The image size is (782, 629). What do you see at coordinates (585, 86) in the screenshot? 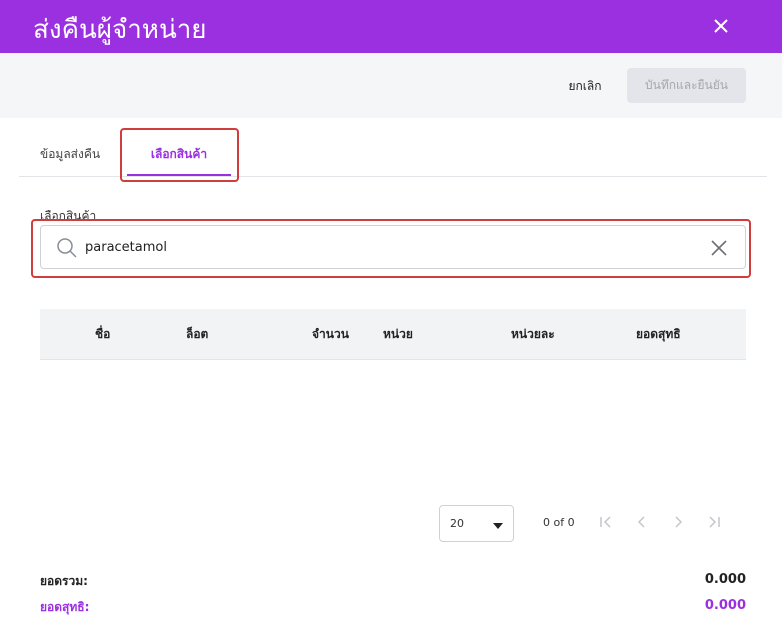
I see `cancel-button: ยกเลิก` at bounding box center [585, 86].